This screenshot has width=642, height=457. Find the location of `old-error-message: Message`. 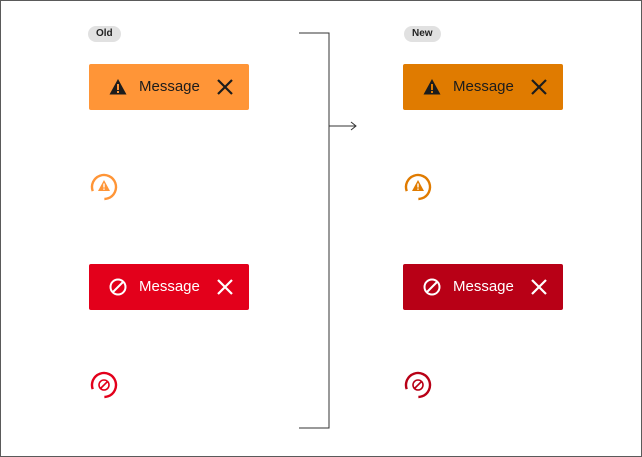

old-error-message: Message is located at coordinates (169, 286).